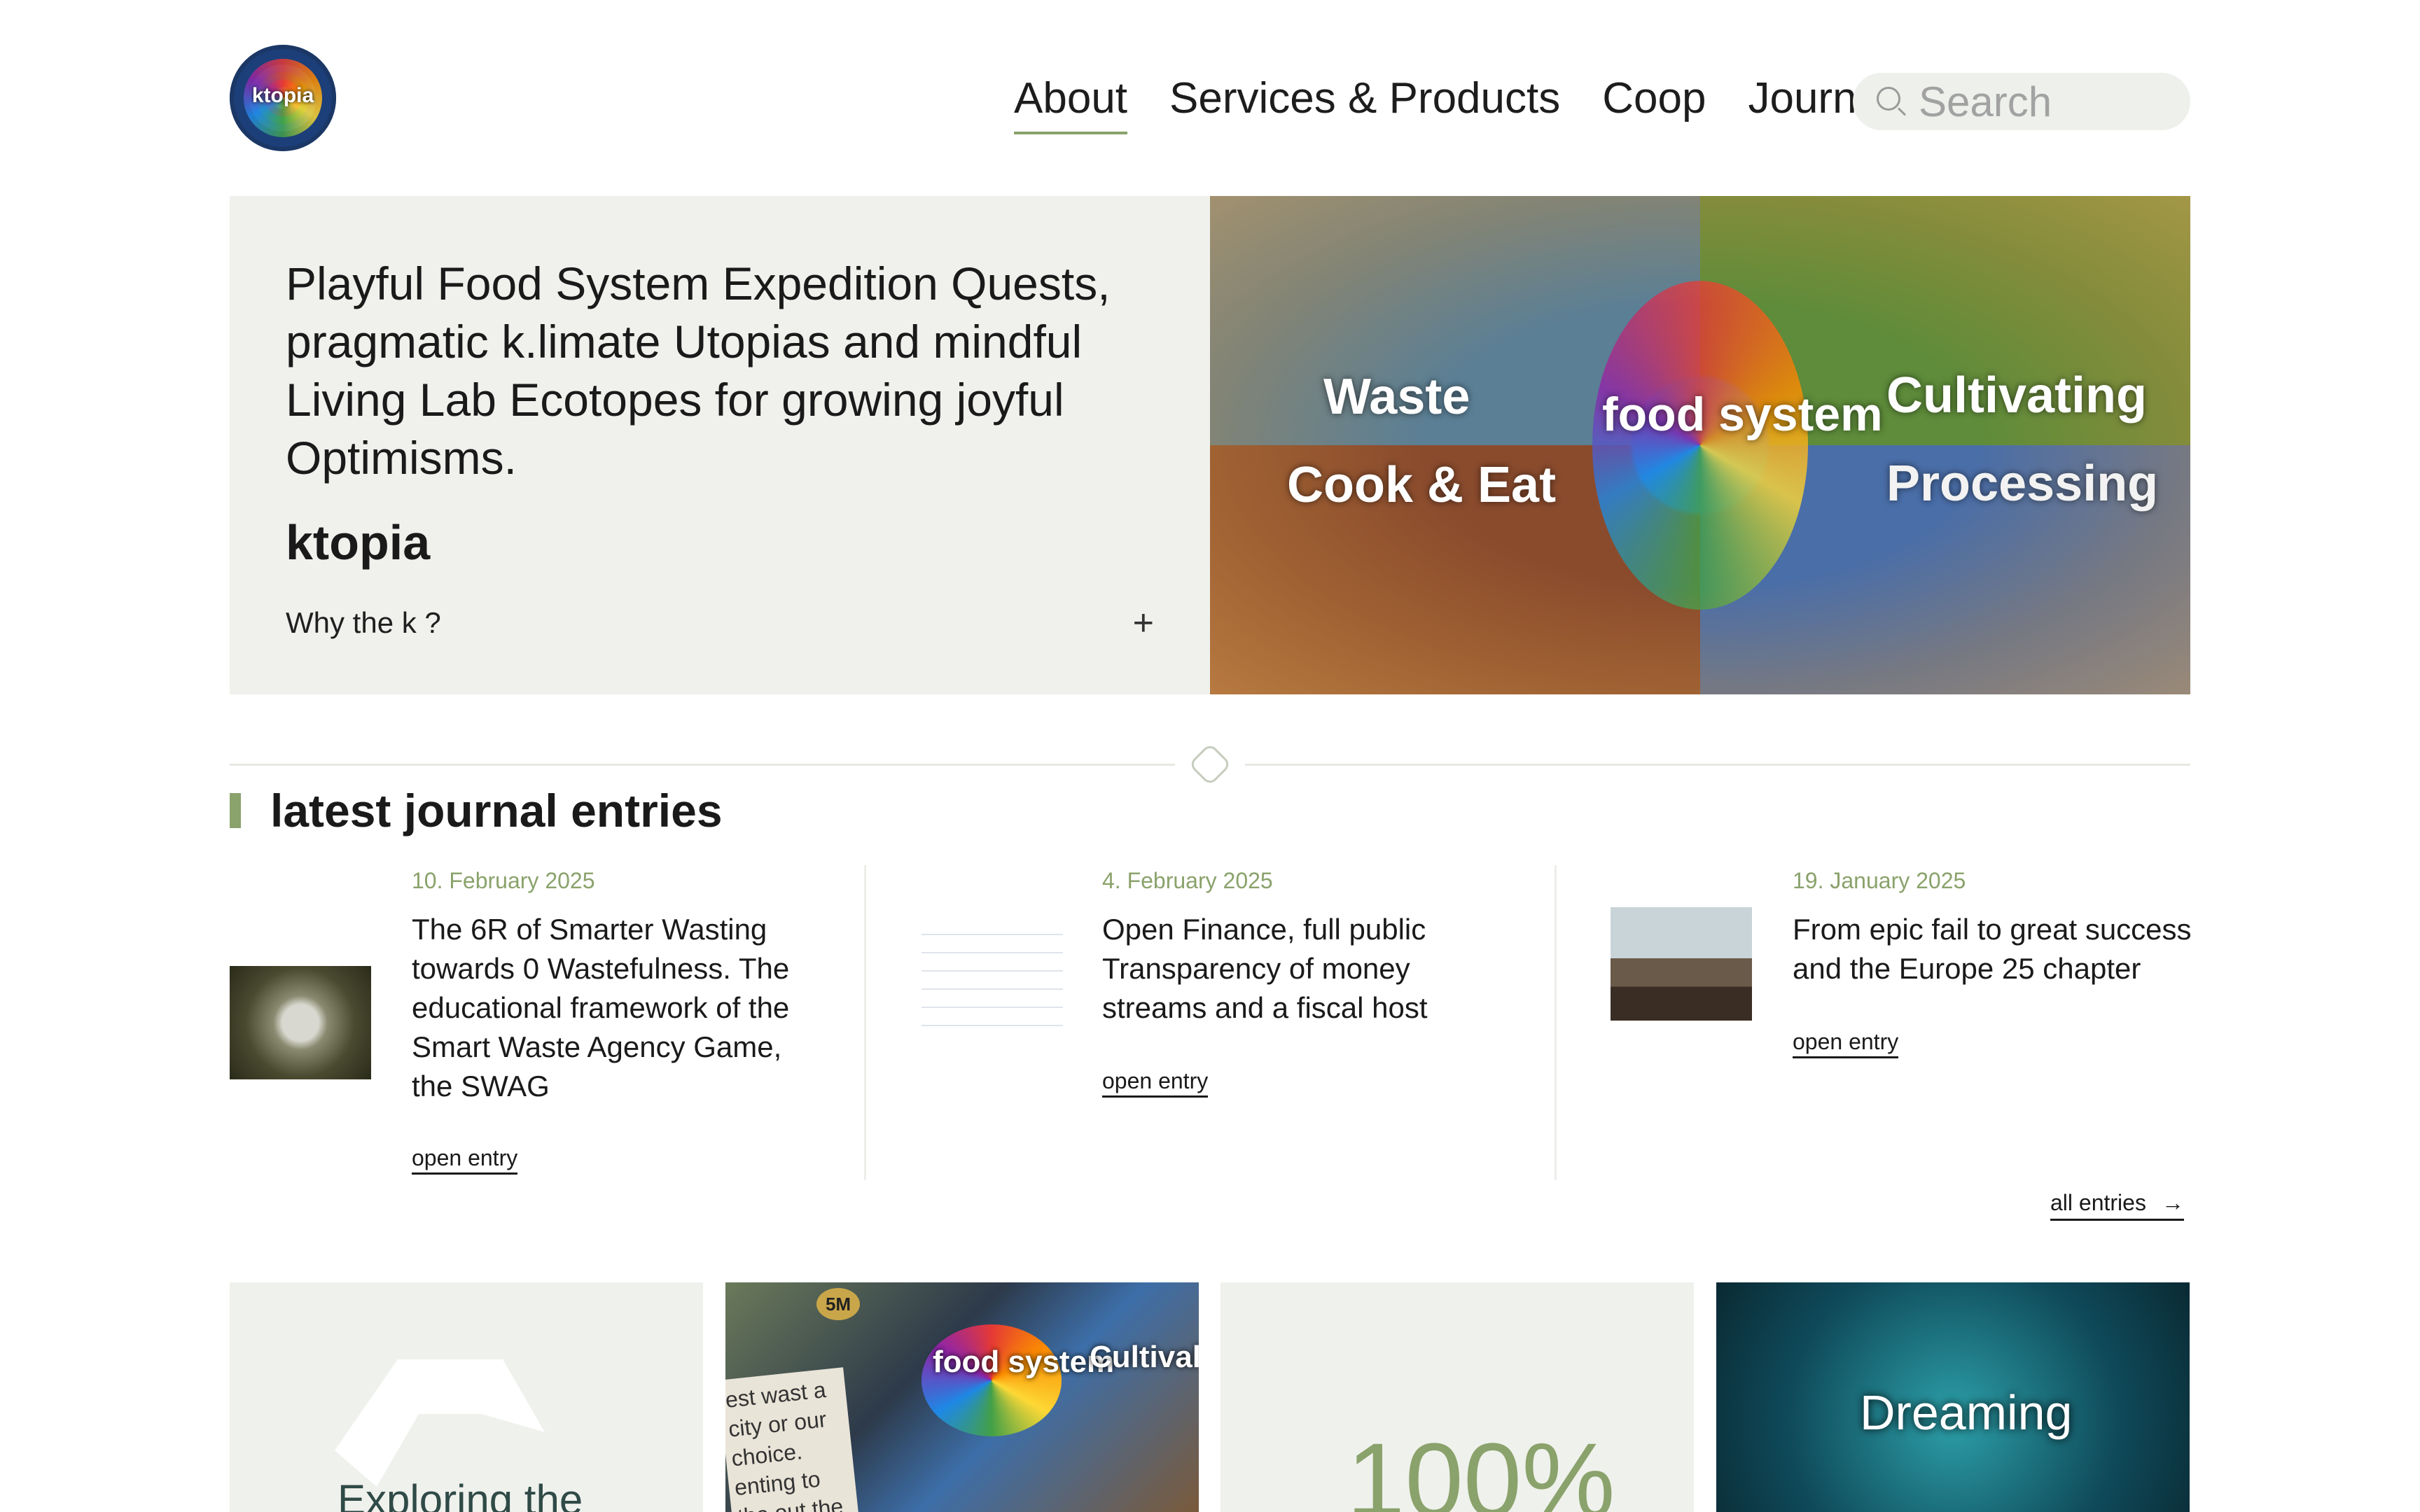 This screenshot has height=1512, width=2420. I want to click on label-cultivating: Cultivating, so click(2017, 396).